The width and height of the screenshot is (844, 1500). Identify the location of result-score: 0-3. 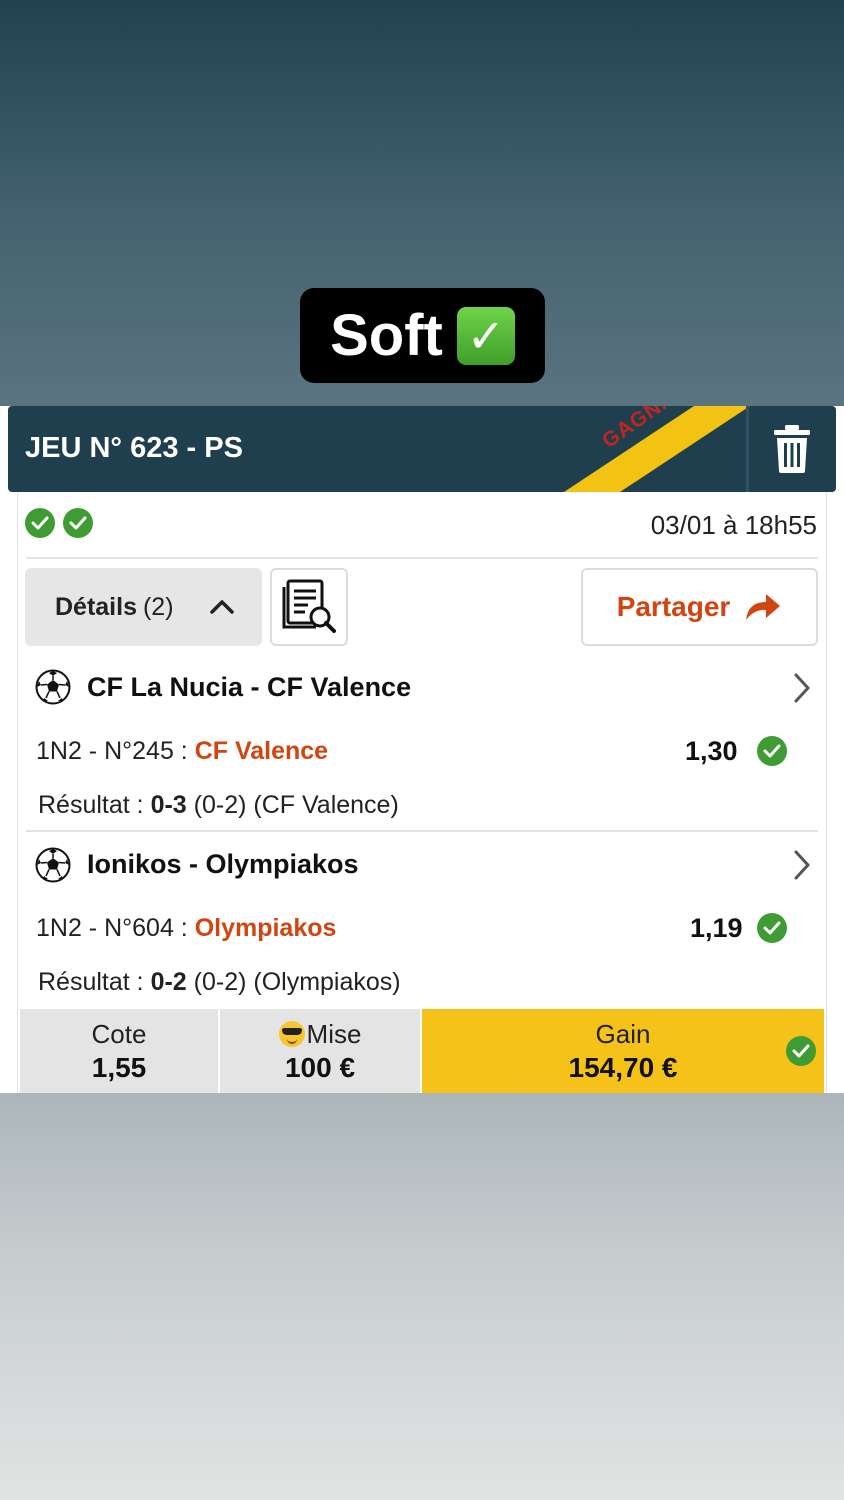
(168, 805).